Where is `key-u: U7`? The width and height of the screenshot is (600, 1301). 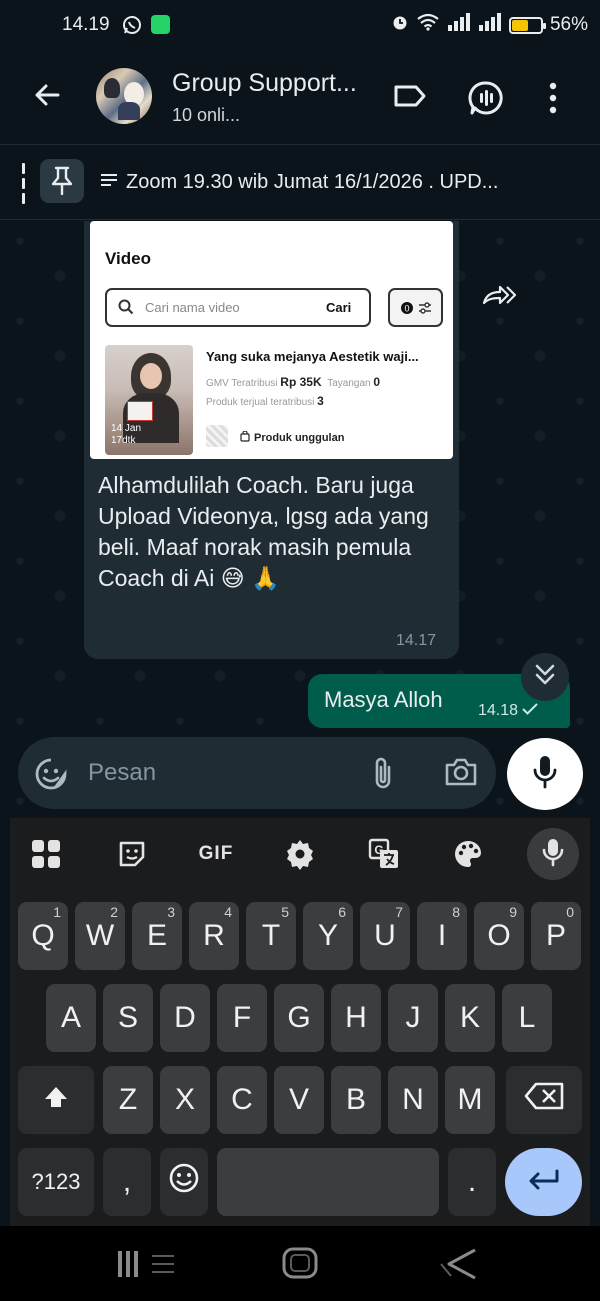
key-u: U7 is located at coordinates (385, 936).